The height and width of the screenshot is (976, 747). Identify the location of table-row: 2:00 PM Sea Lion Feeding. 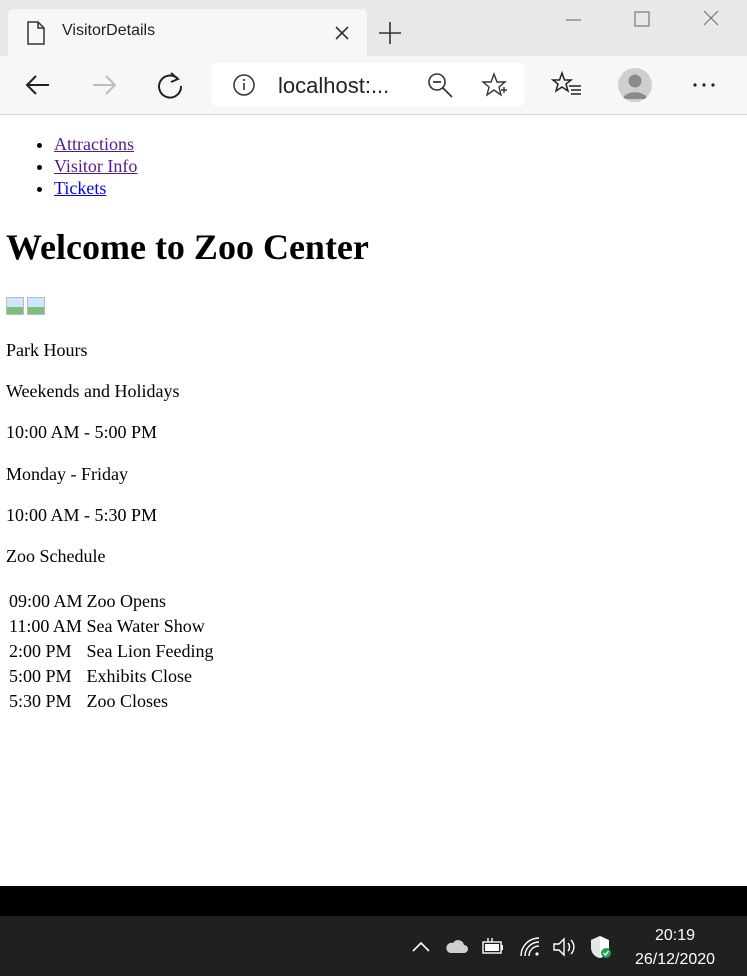
(111, 650).